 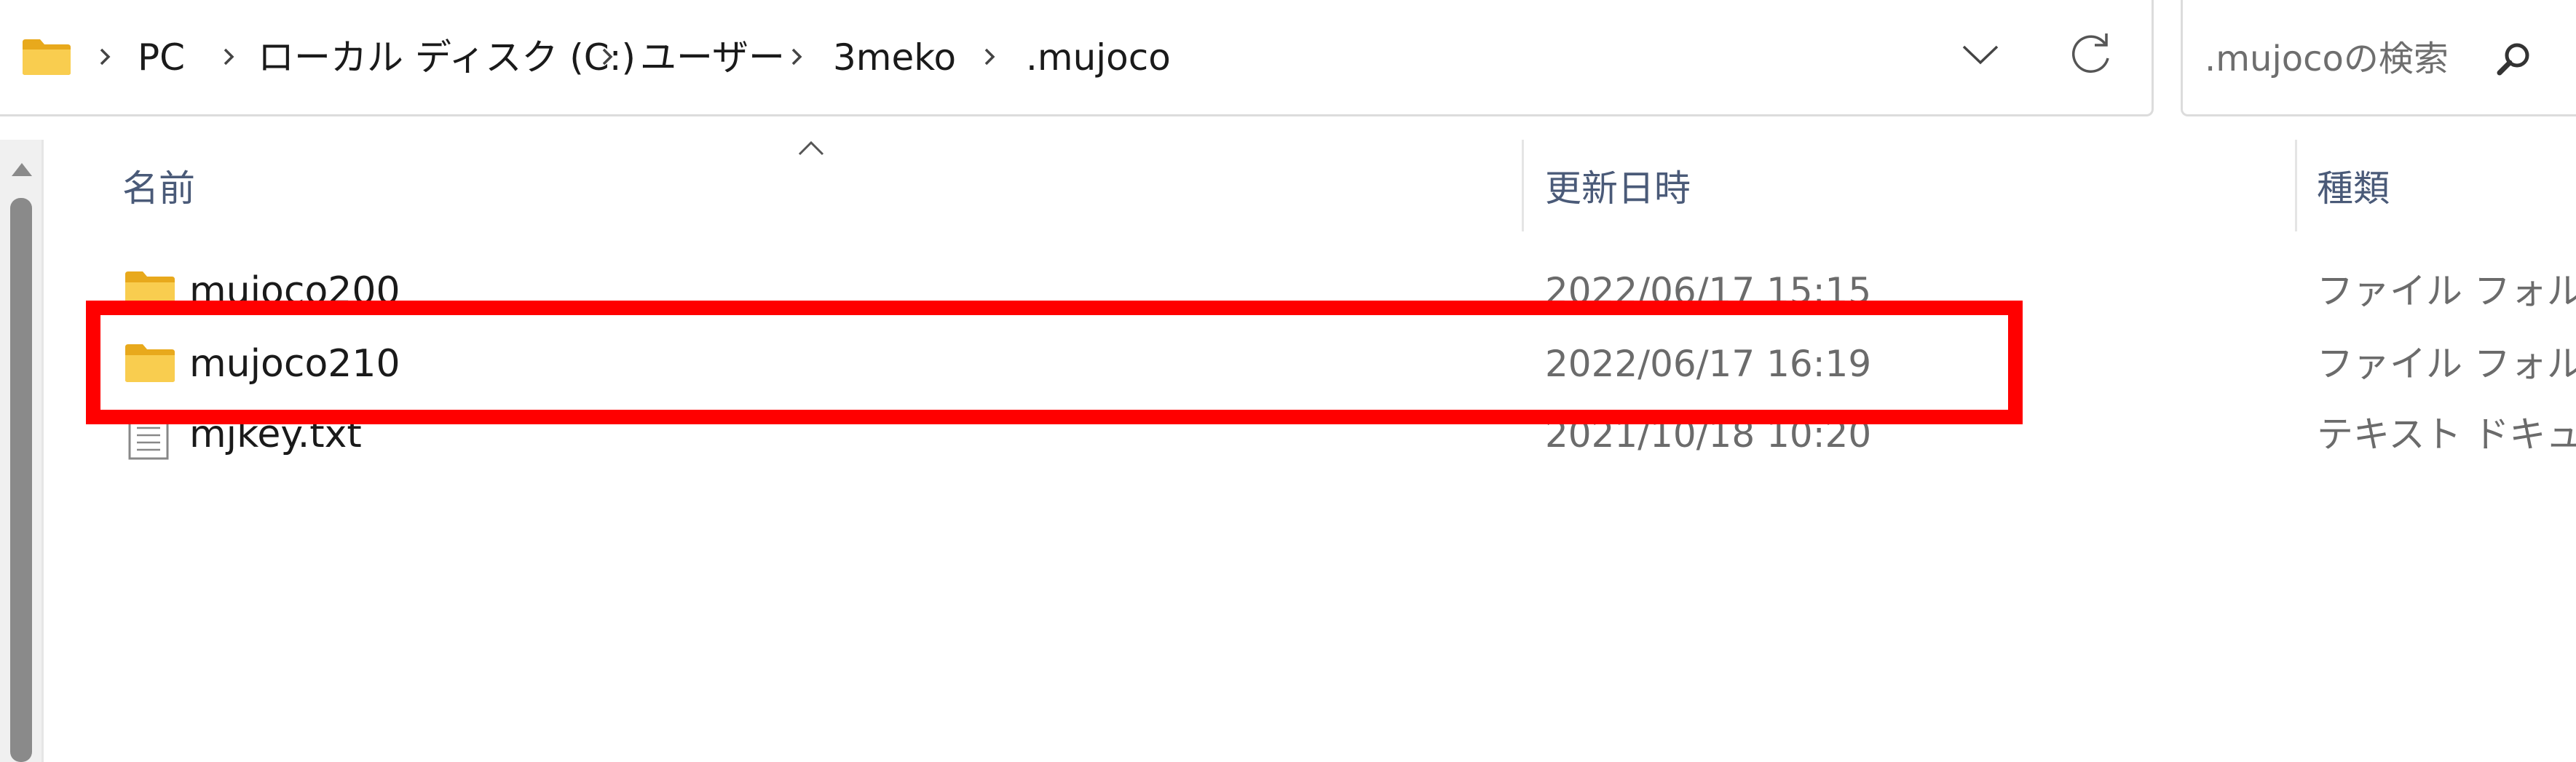 I want to click on breadcrumb-mujoco: .mujoco, so click(x=1099, y=57).